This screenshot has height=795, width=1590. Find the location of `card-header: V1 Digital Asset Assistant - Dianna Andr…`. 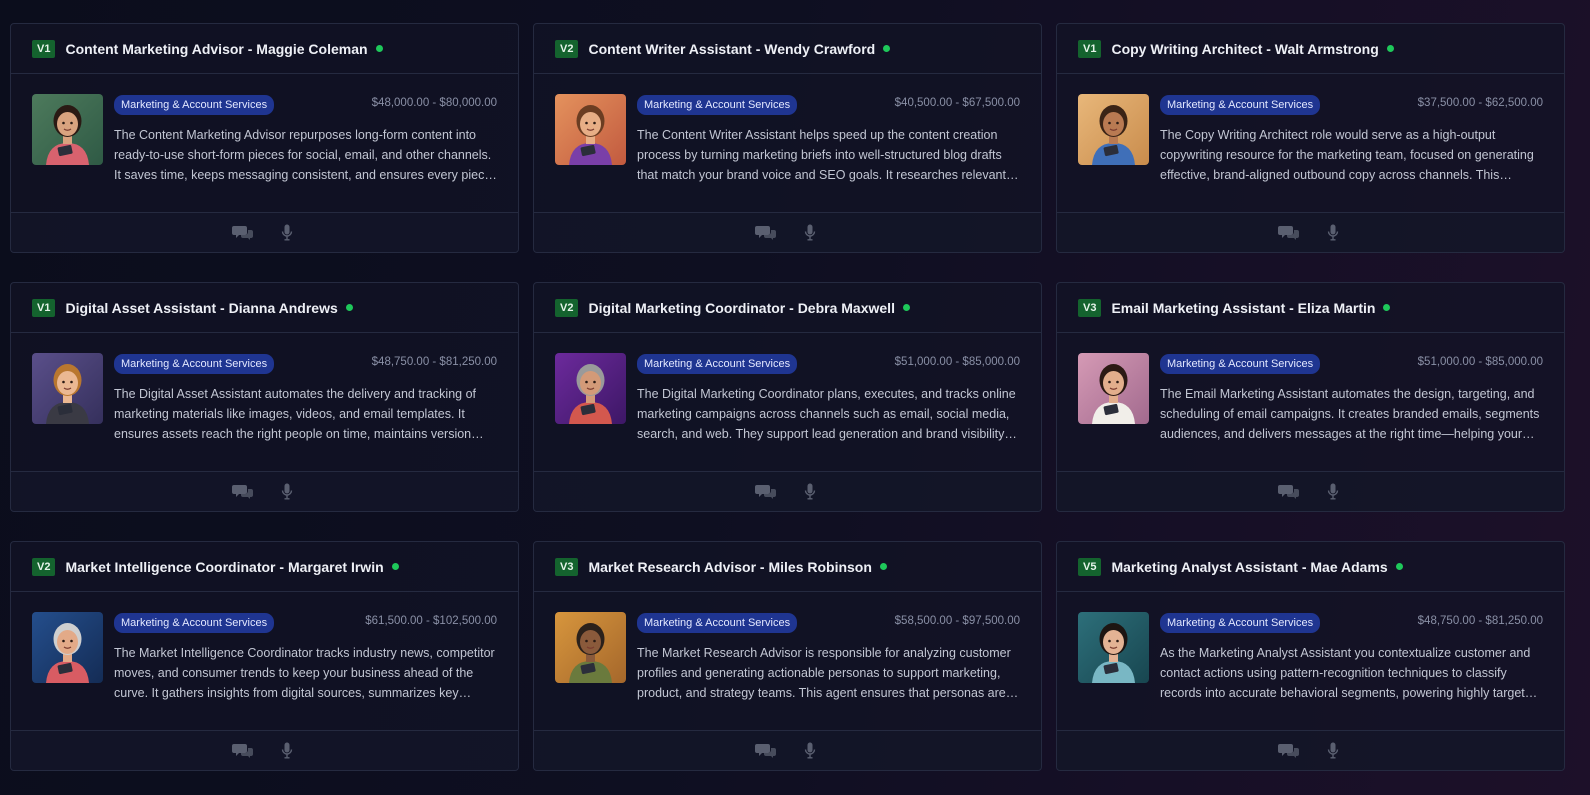

card-header: V1 Digital Asset Assistant - Dianna Andr… is located at coordinates (264, 308).